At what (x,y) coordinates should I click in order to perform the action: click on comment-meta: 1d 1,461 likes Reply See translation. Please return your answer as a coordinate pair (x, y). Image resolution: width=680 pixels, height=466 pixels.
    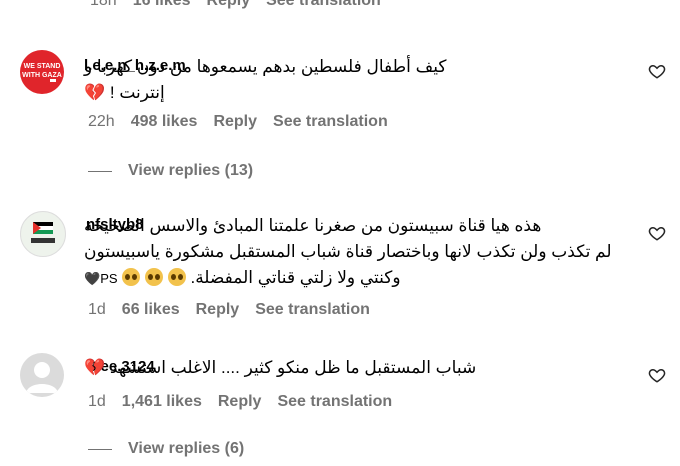
    Looking at the image, I should click on (248, 402).